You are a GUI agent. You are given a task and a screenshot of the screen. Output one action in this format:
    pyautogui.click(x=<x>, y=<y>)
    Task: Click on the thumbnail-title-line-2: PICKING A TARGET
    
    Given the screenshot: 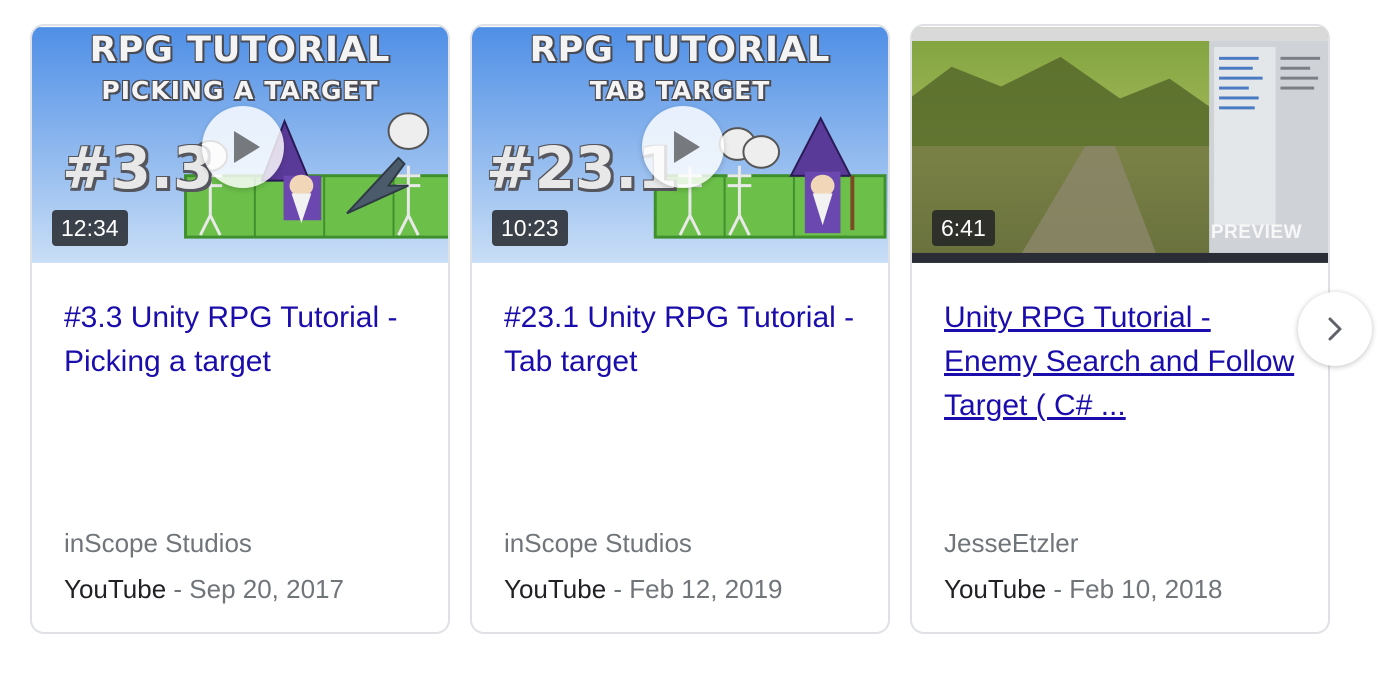 What is the action you would take?
    pyautogui.click(x=240, y=90)
    